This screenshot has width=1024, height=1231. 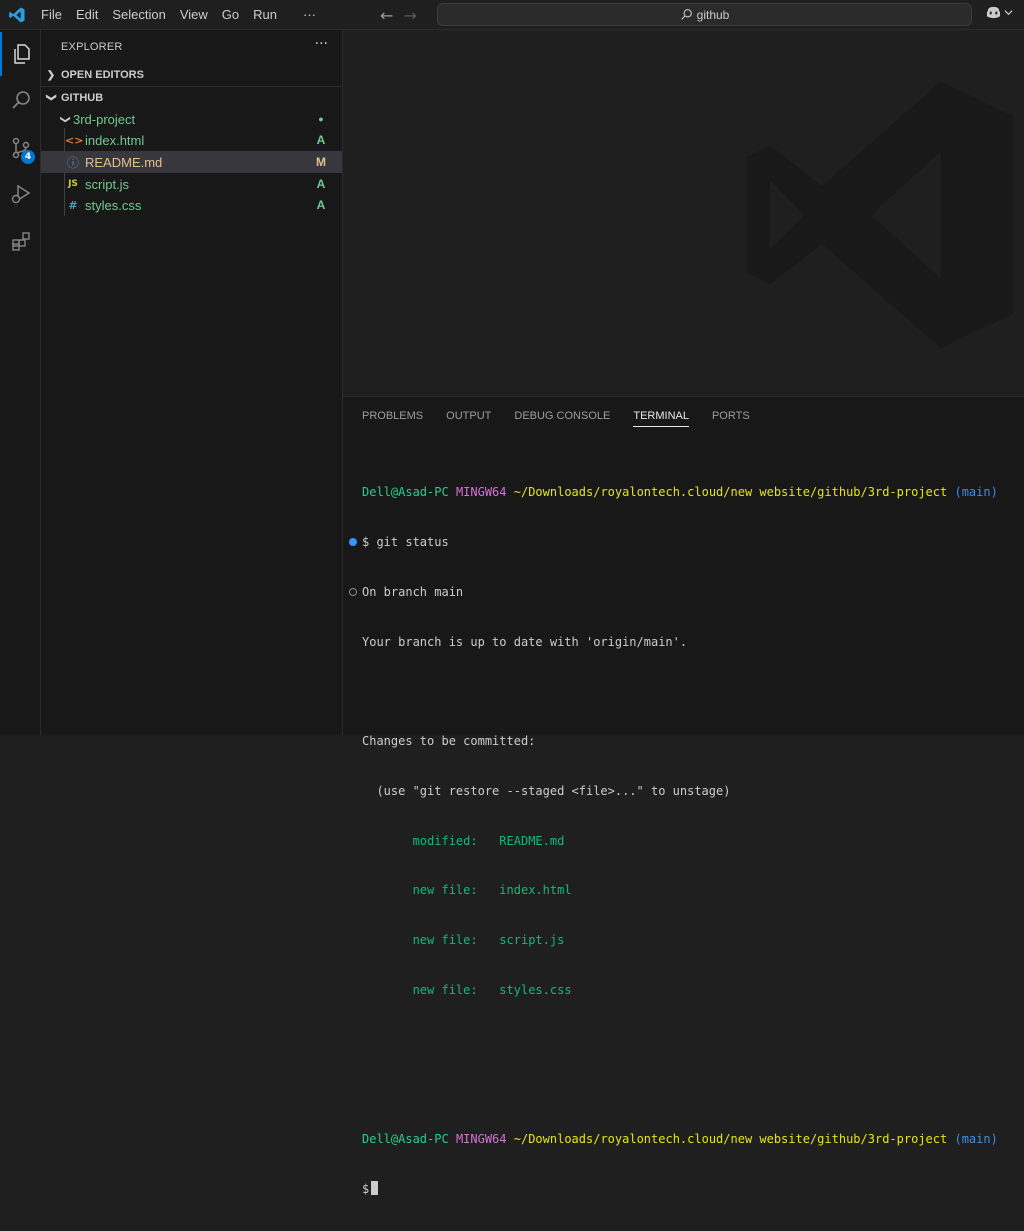 I want to click on command-center-search: github, so click(x=704, y=14).